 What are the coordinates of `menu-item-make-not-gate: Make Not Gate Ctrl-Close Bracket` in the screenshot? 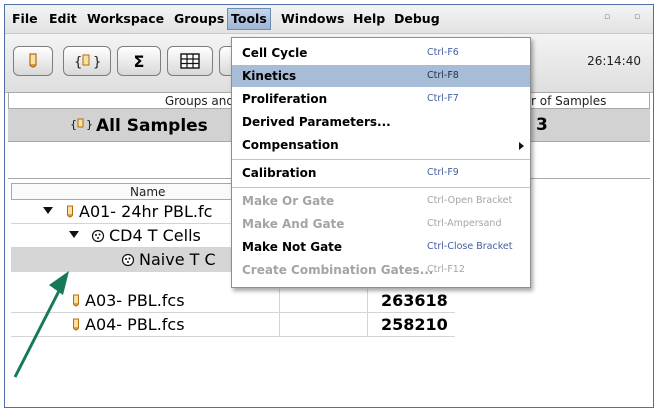 It's located at (381, 247).